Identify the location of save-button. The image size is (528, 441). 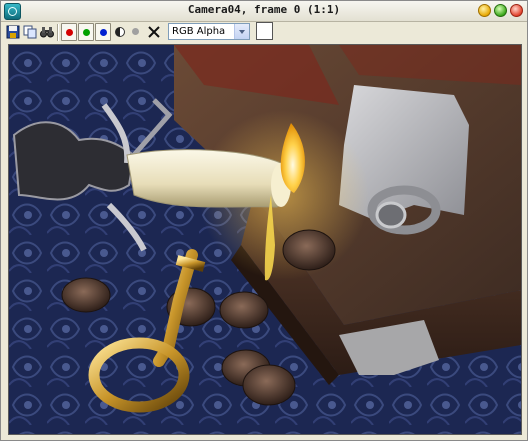
(13, 32).